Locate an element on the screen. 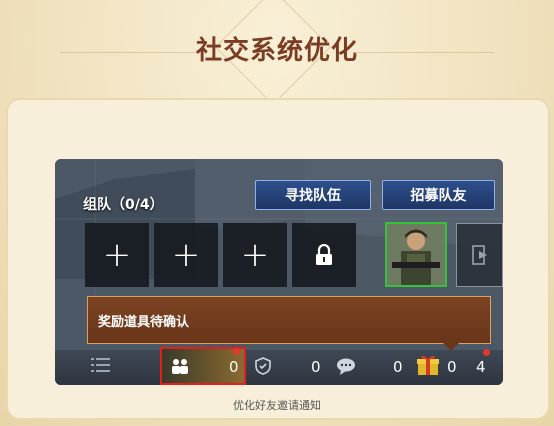 This screenshot has height=426, width=554. lock-icon is located at coordinates (324, 254).